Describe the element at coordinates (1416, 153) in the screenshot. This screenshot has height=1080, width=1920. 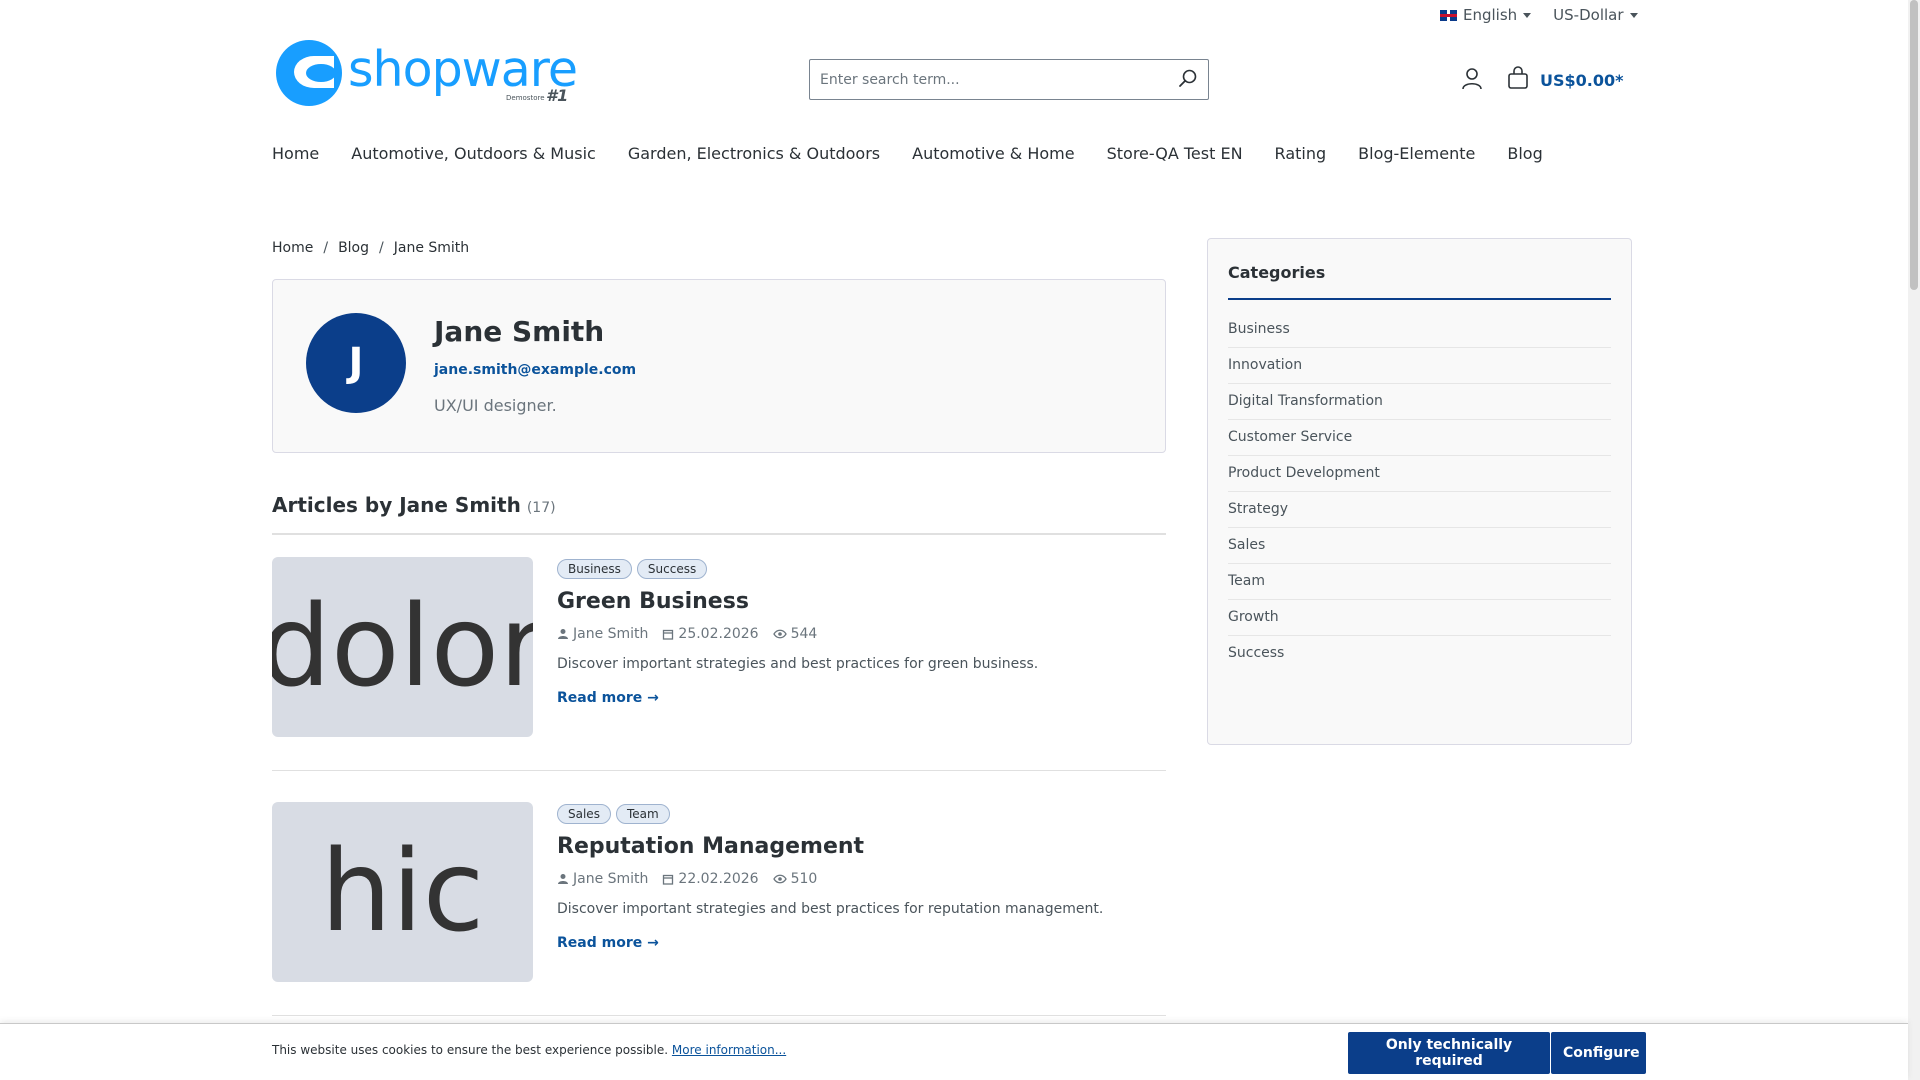
I see `nav-item-blog-elemente: Blog-Elemente` at that location.